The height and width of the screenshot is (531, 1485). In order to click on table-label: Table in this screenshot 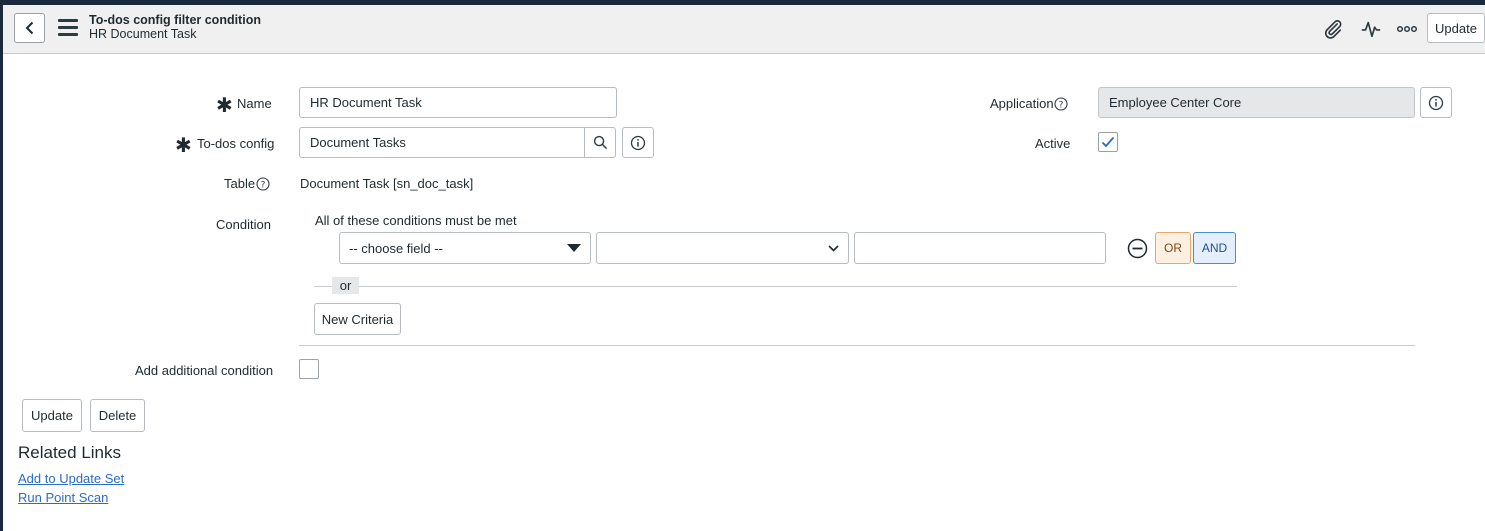, I will do `click(240, 183)`.